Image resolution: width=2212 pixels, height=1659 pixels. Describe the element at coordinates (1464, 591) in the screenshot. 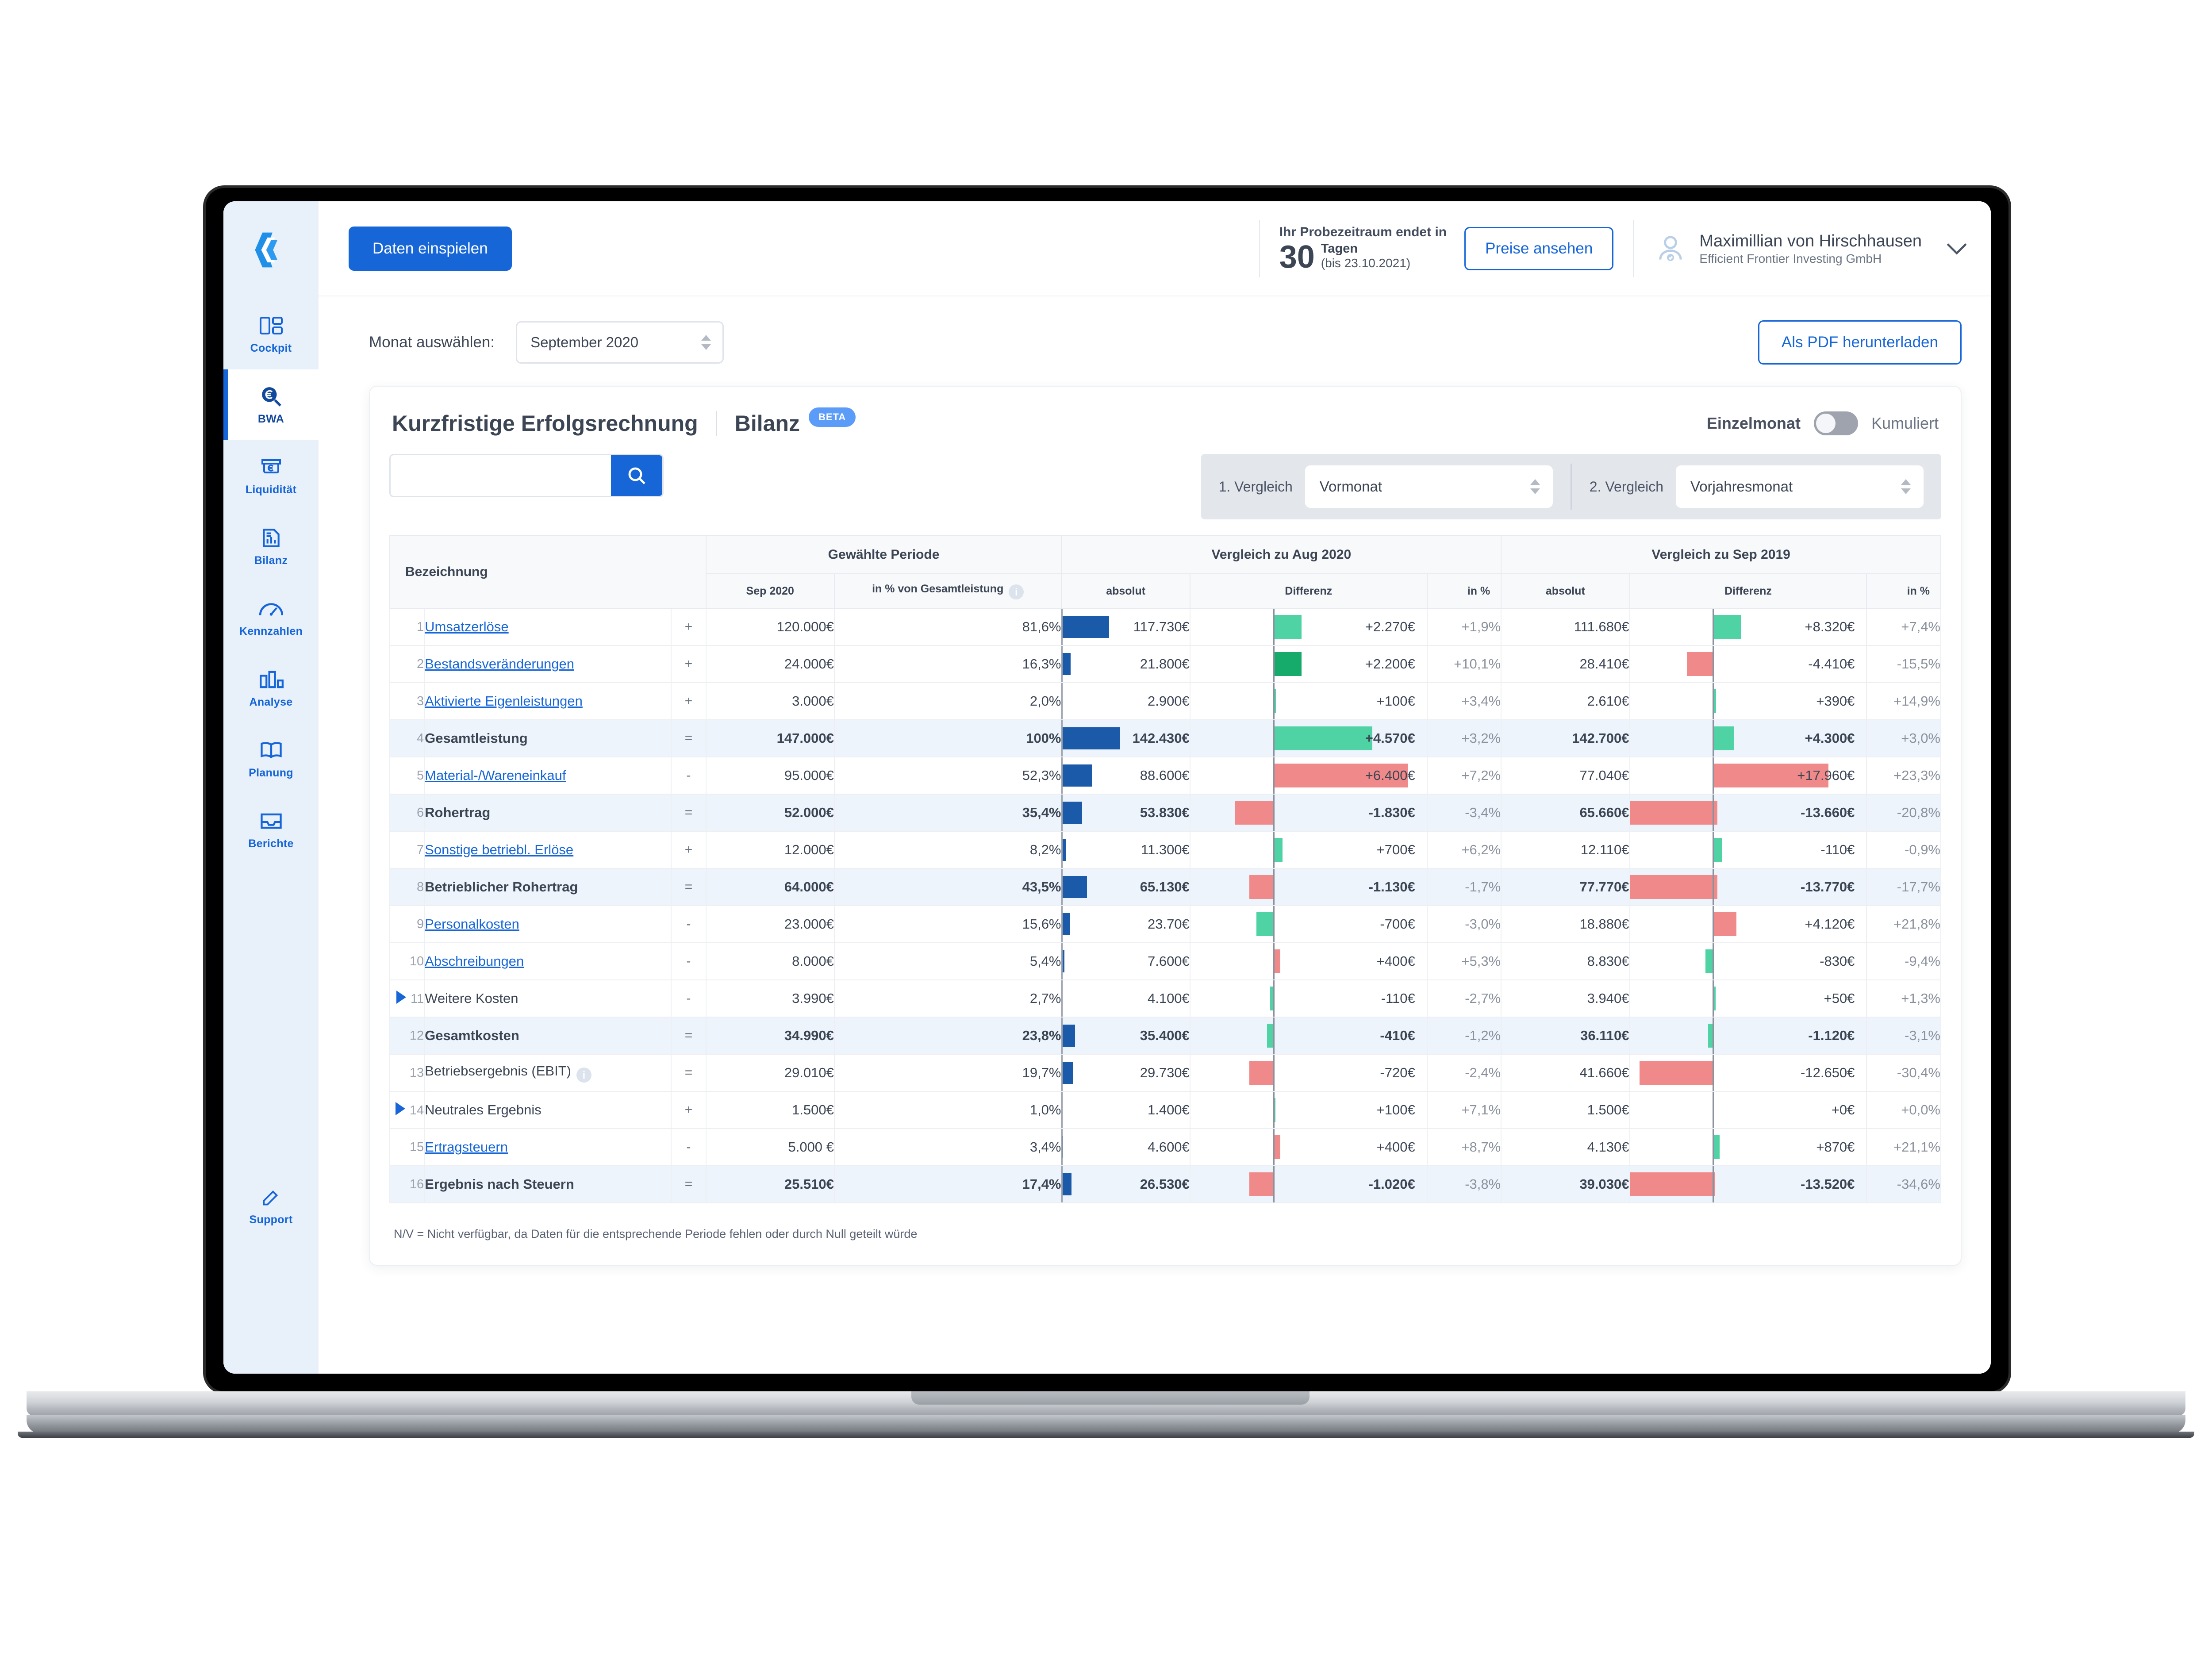

I see `header-cmp1-inprozent: in %` at that location.